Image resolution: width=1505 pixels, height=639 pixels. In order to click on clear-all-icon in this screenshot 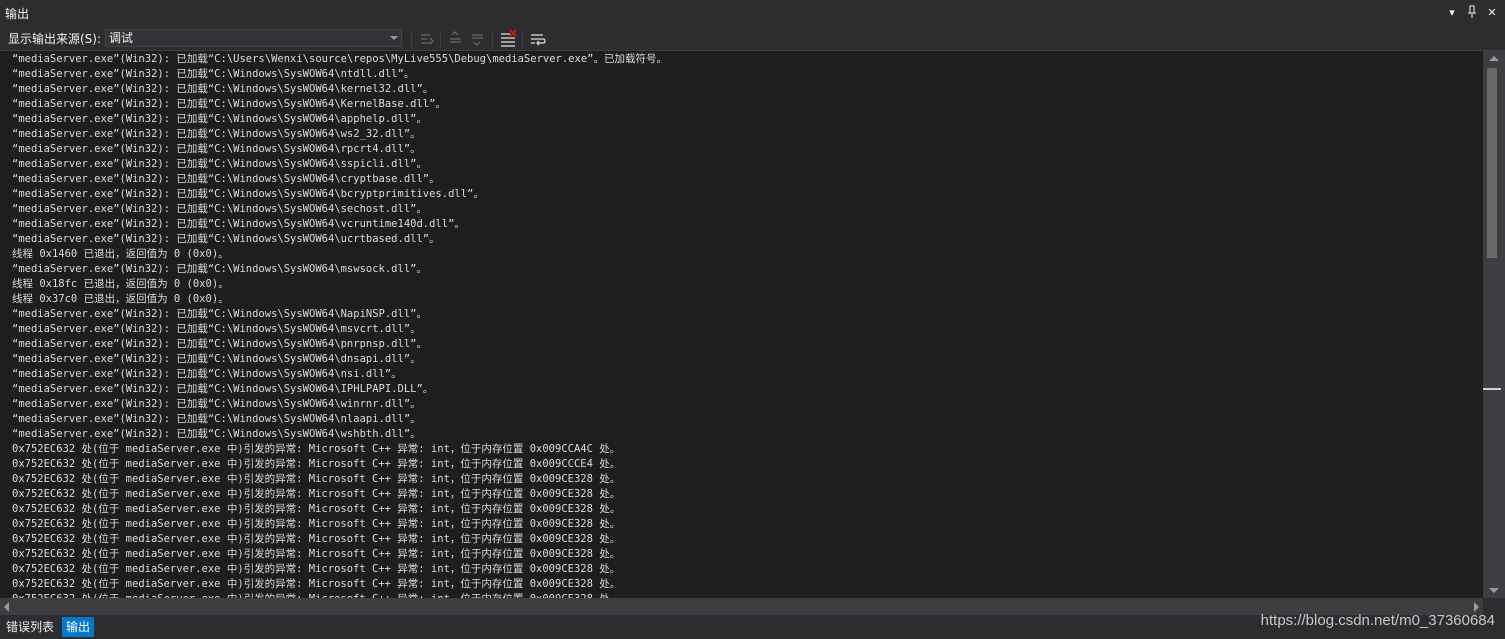, I will do `click(508, 38)`.